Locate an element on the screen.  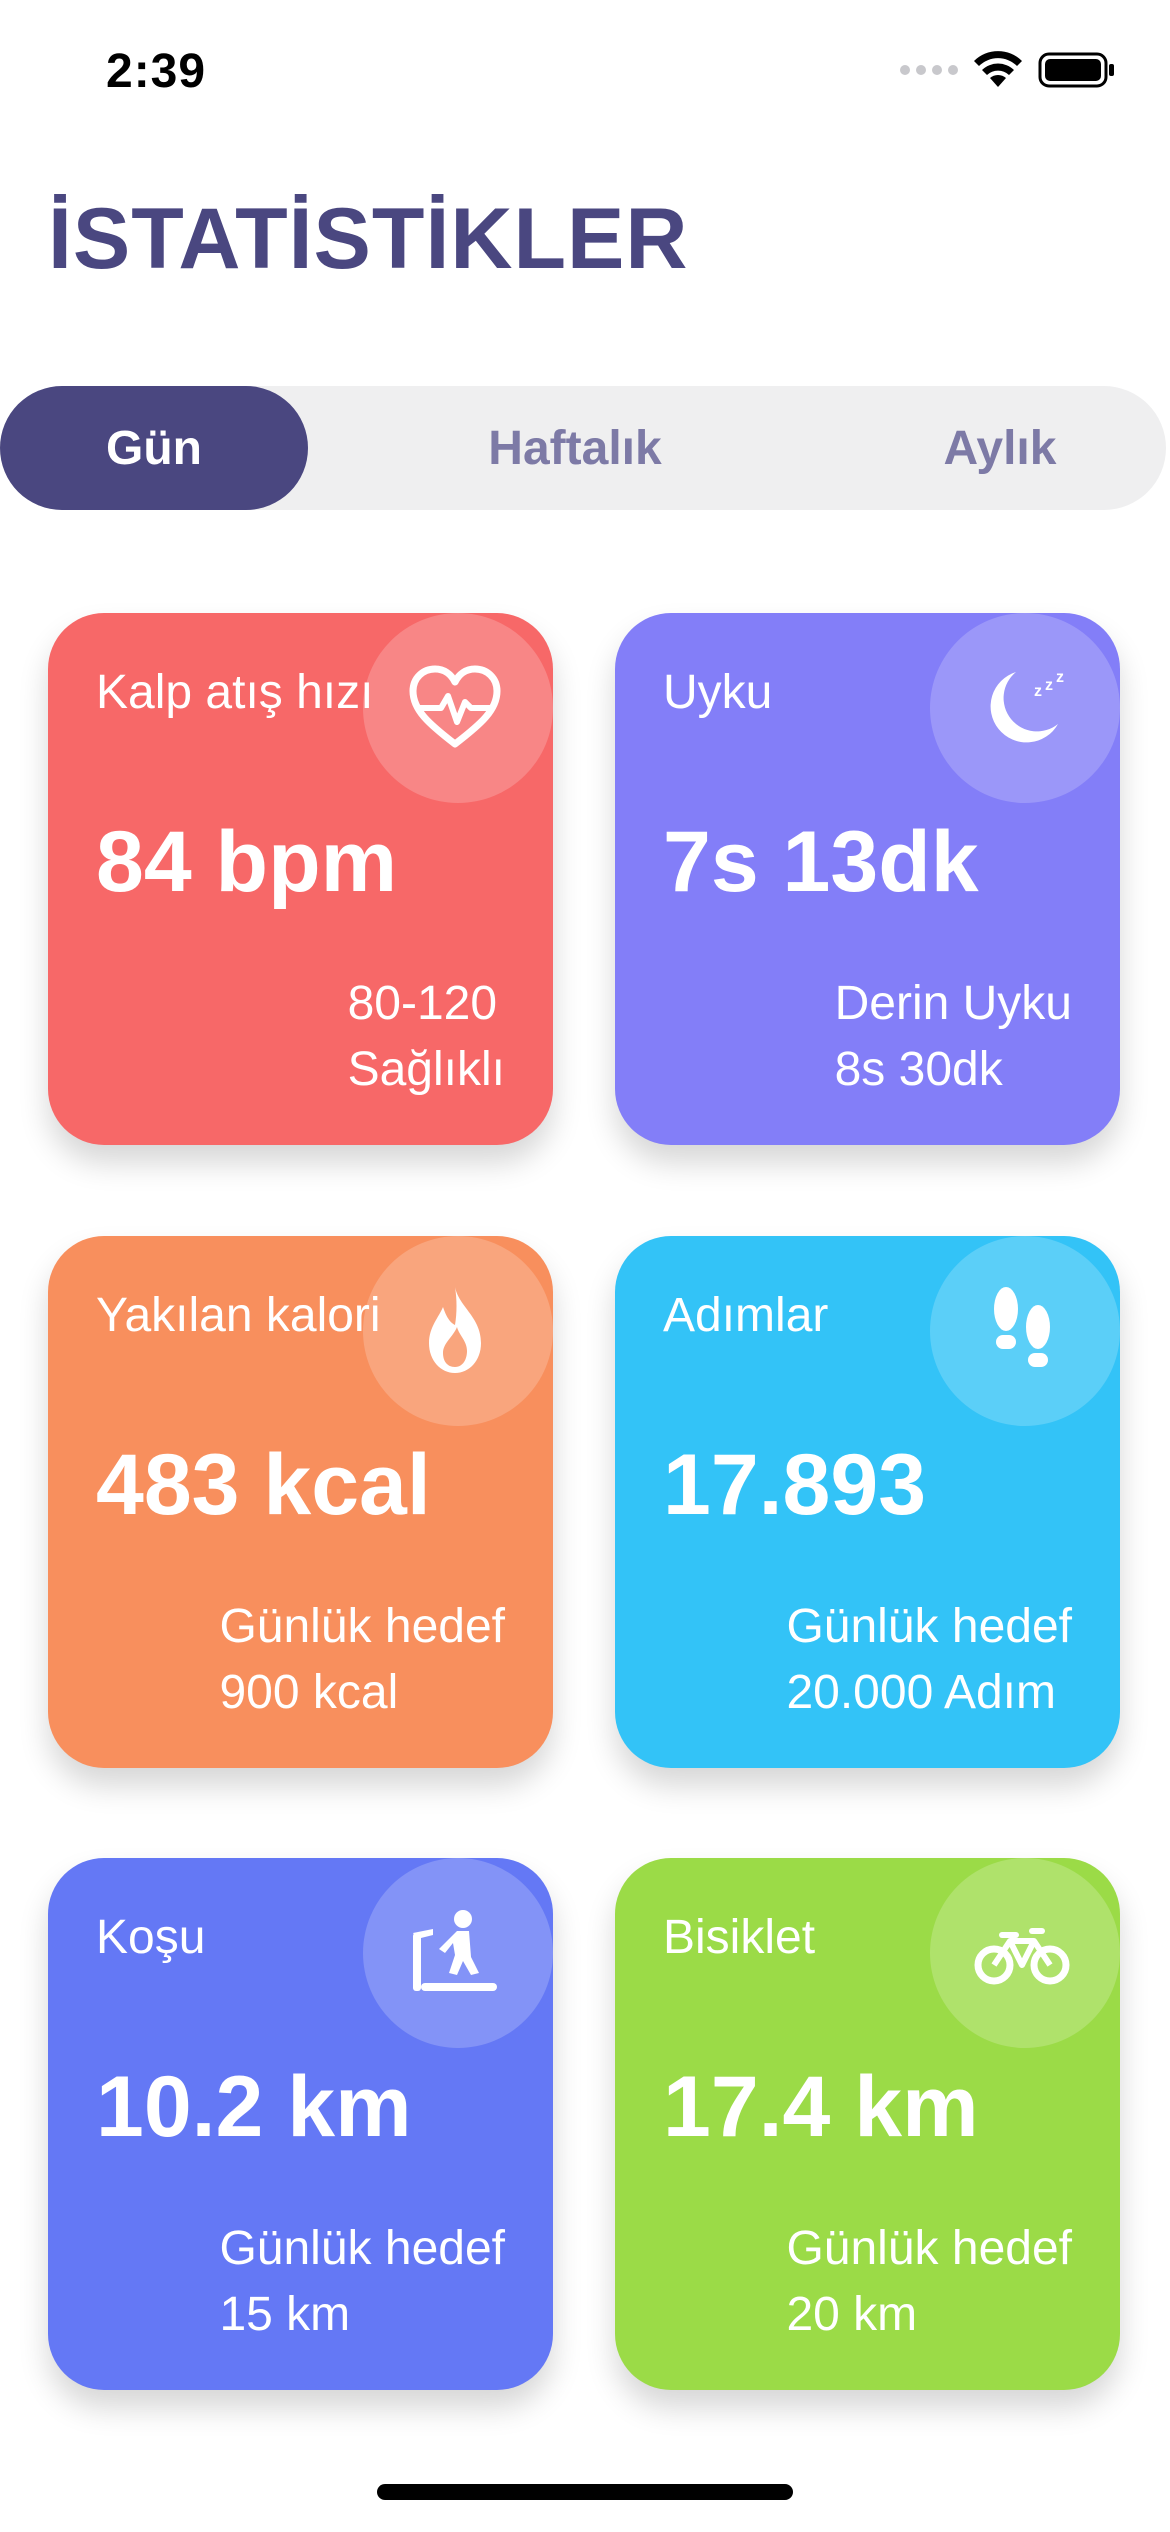
card-subtext: Günlük hedef 900 kcal is located at coordinates (362, 1660).